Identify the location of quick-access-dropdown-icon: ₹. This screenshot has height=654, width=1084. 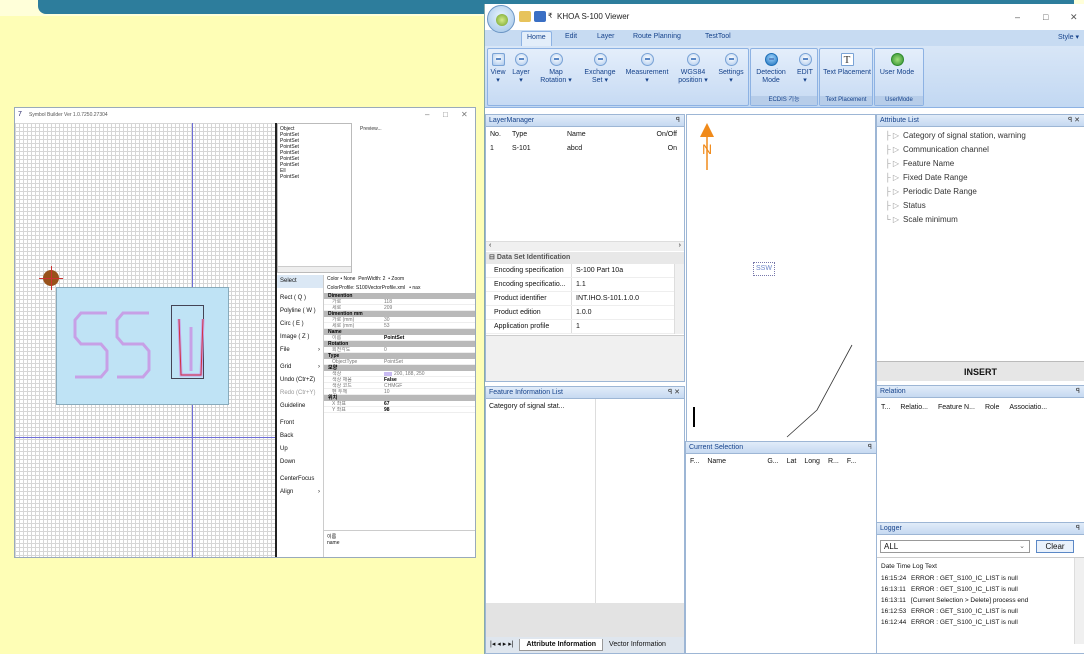
(550, 16).